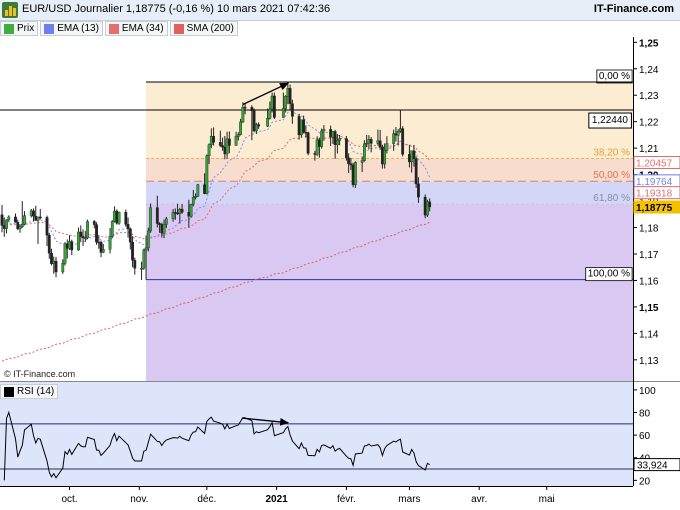  I want to click on x-tick-label: mars, so click(409, 499).